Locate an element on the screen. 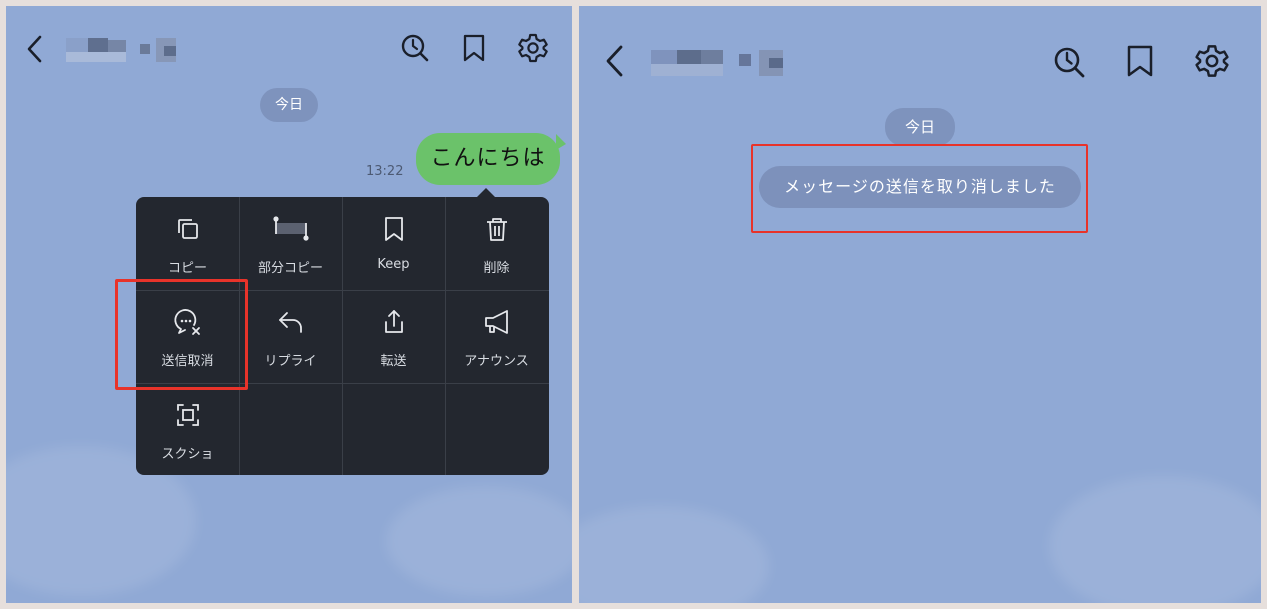 Image resolution: width=1267 pixels, height=609 pixels. menu-item-forward: 転送 is located at coordinates (393, 336).